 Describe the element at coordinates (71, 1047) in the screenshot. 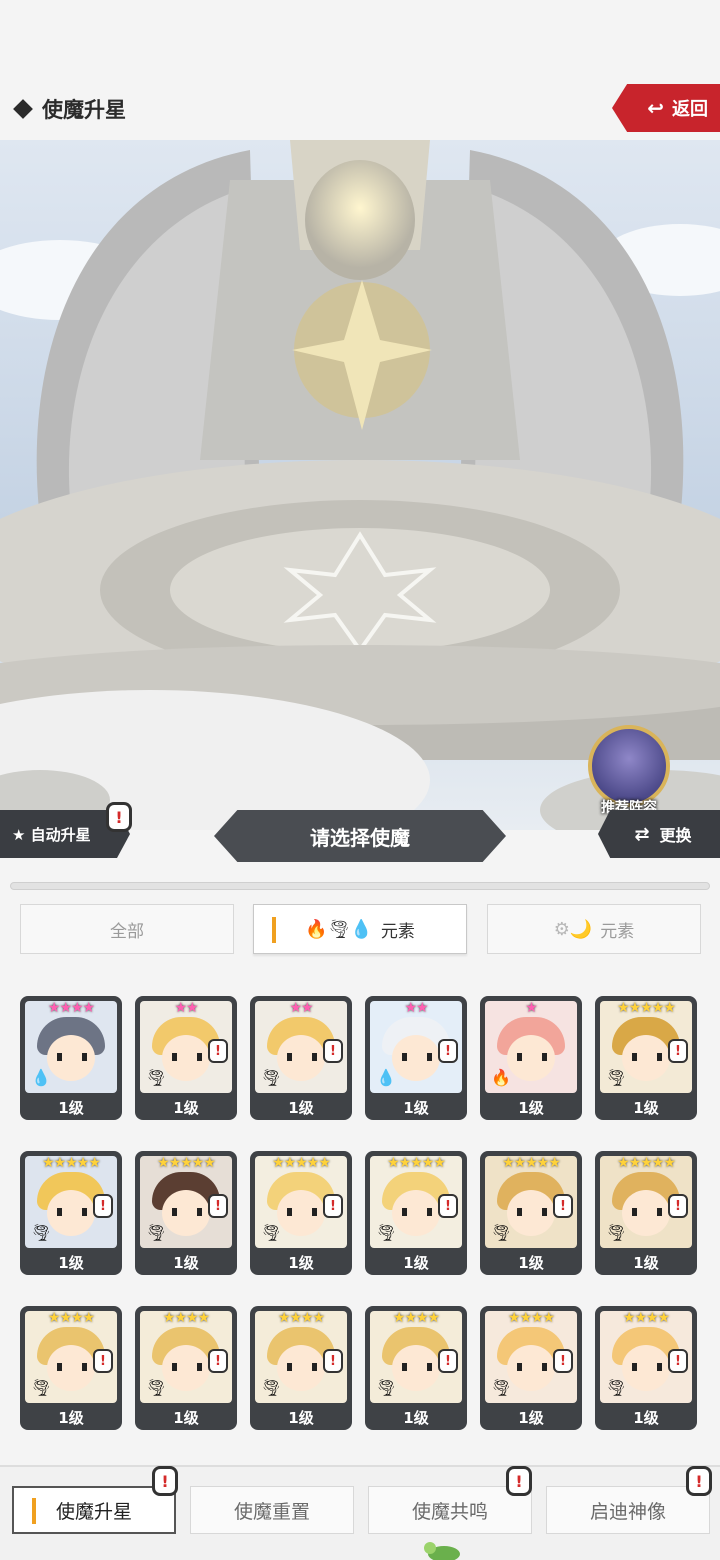

I see `familiar-portrait: ★★★★ 💧` at that location.